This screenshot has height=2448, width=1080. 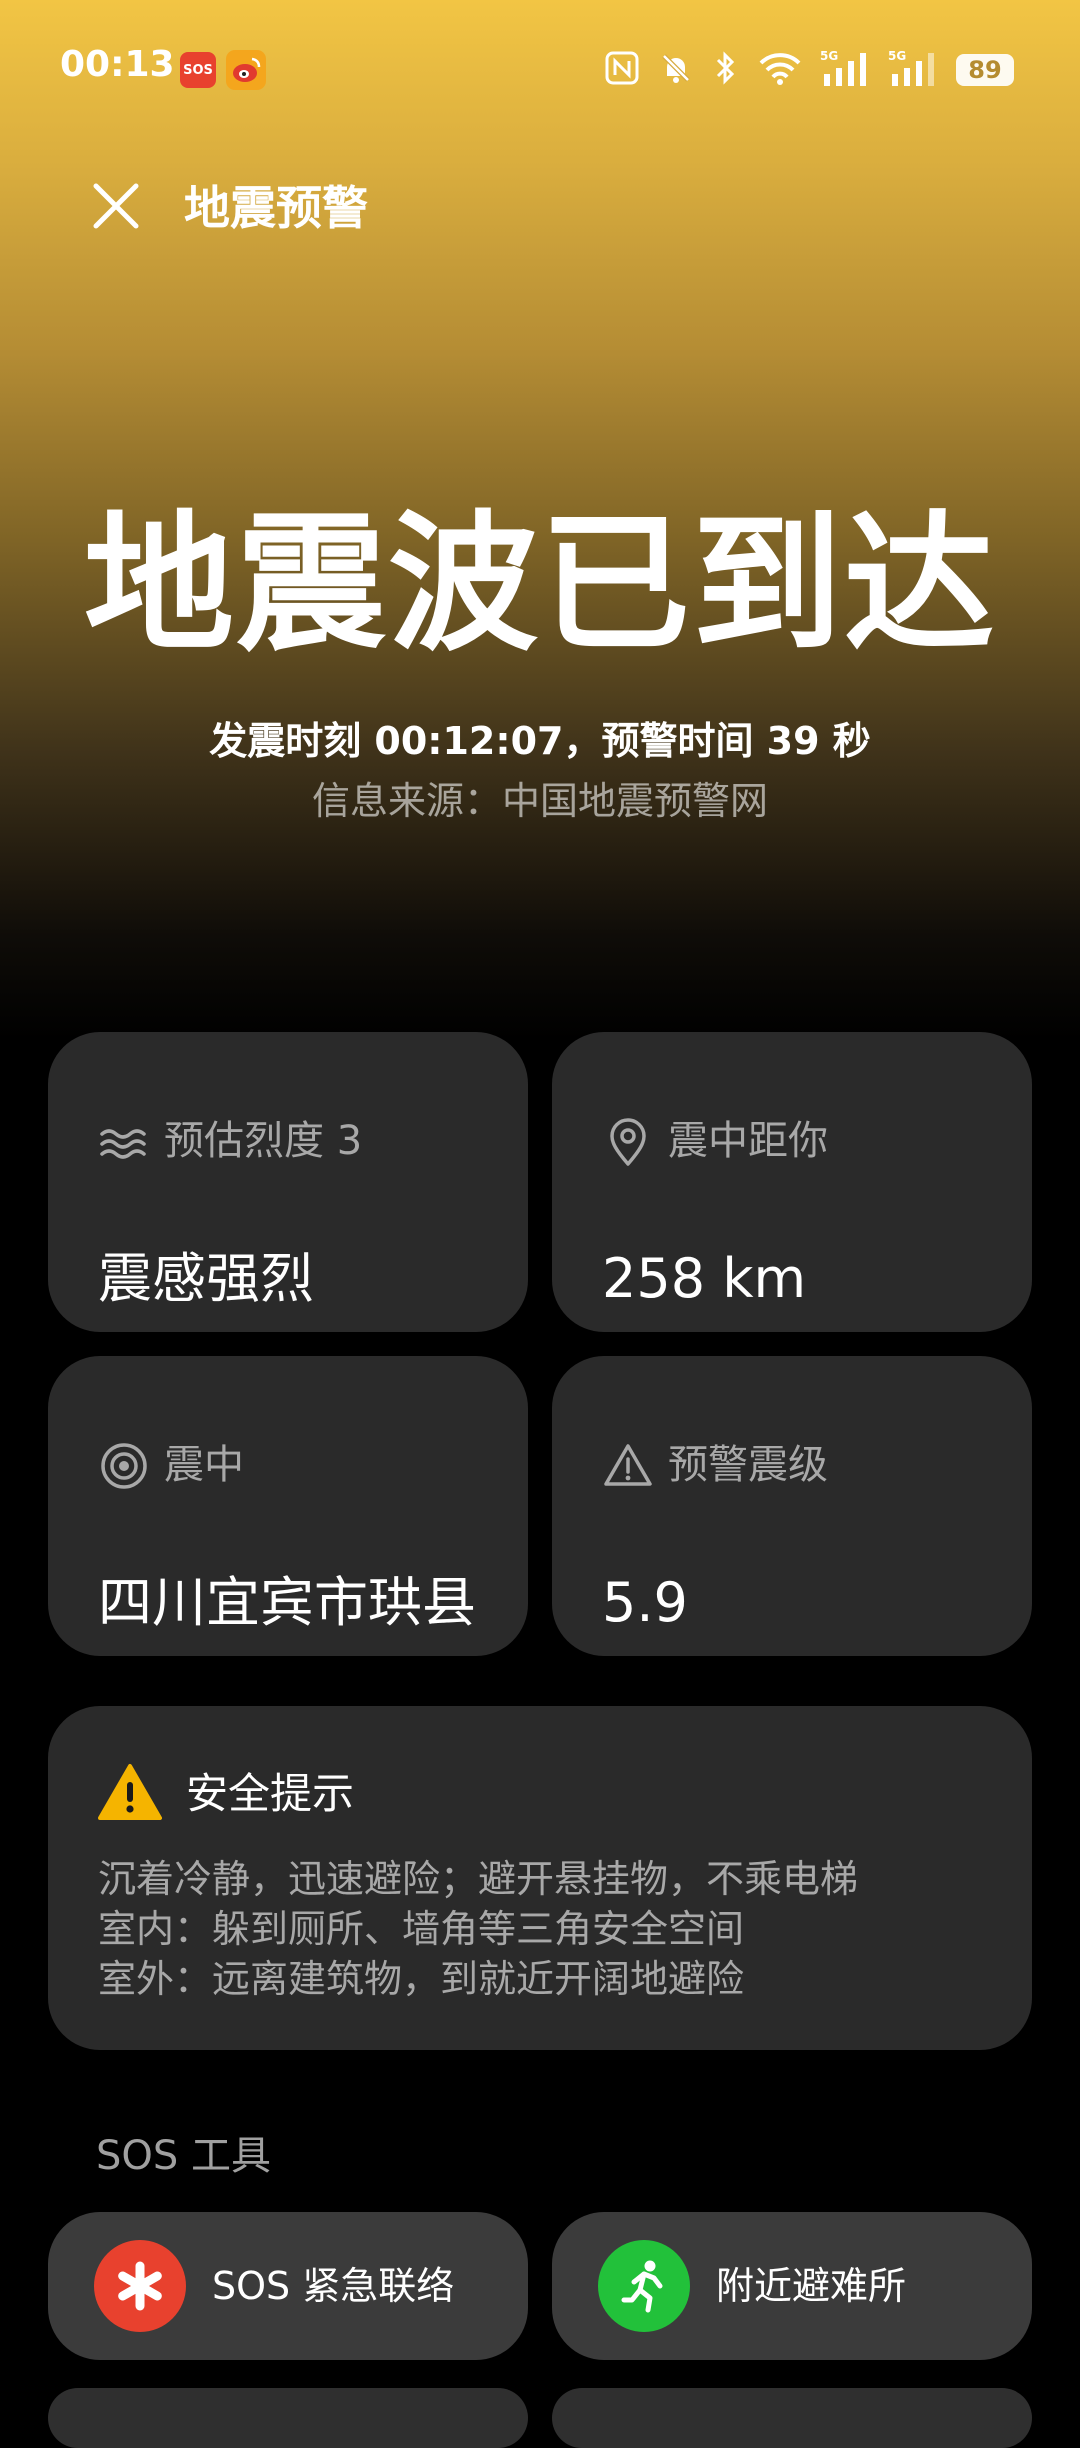 I want to click on epicenter-card: 震中 四川宜宾市珙县, so click(x=288, y=1506).